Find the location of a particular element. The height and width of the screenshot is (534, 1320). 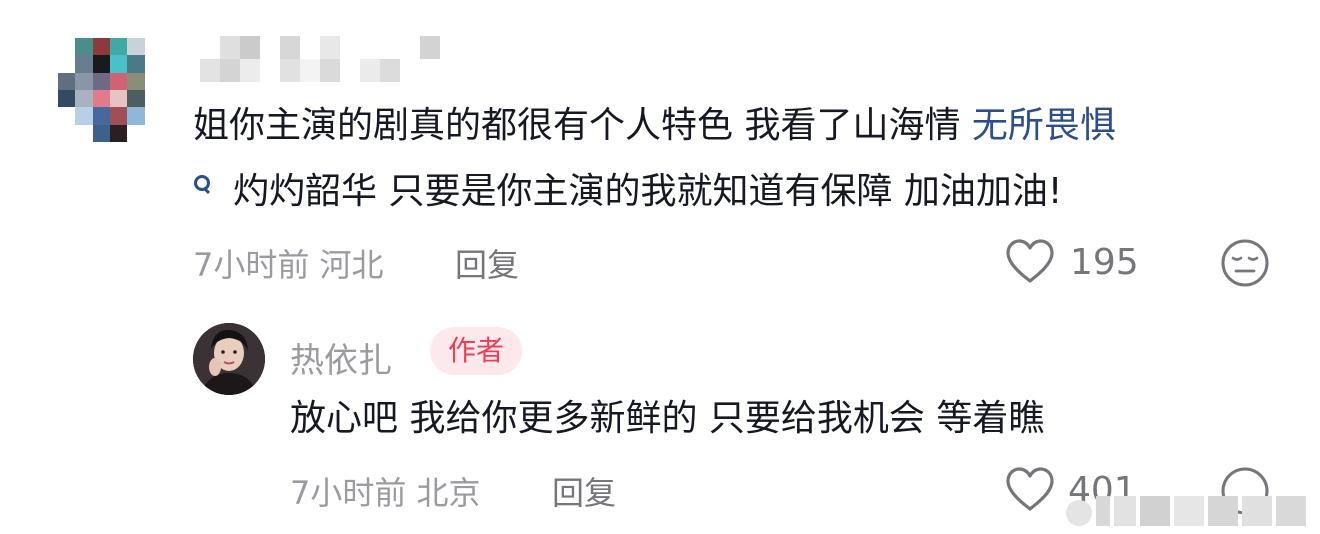

hashtag-link: 无所畏惧 is located at coordinates (1044, 125).